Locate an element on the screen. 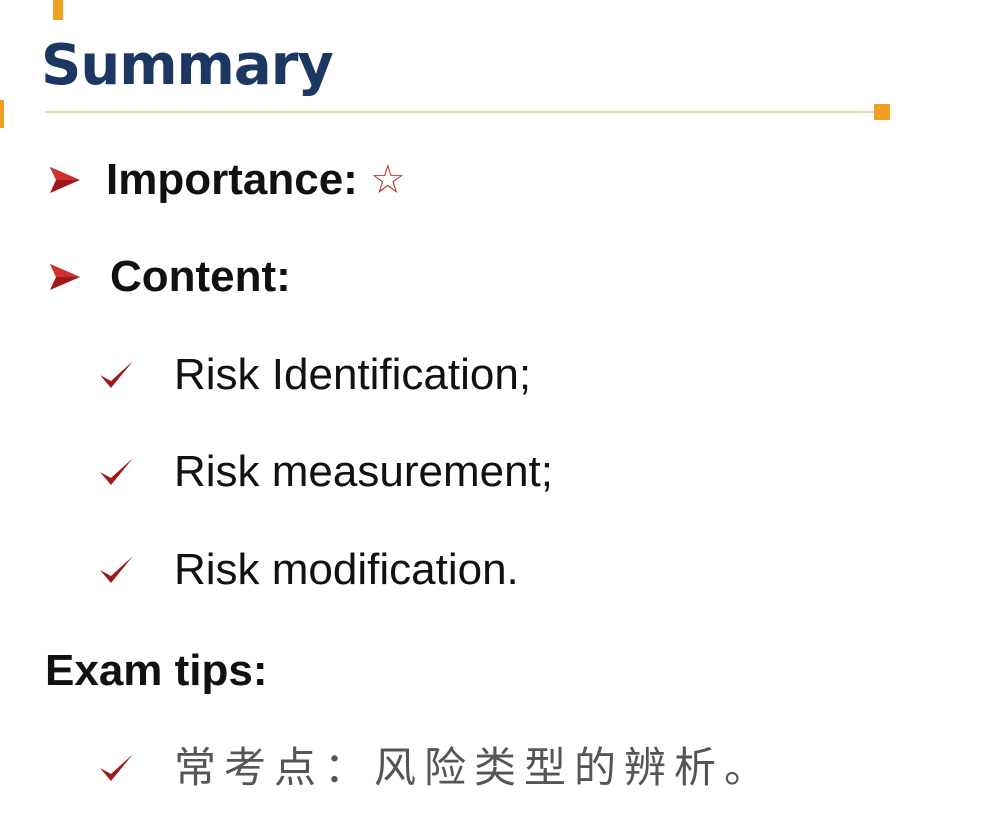 This screenshot has width=1008, height=830. importance-row: Importance: ☆ is located at coordinates (227, 180).